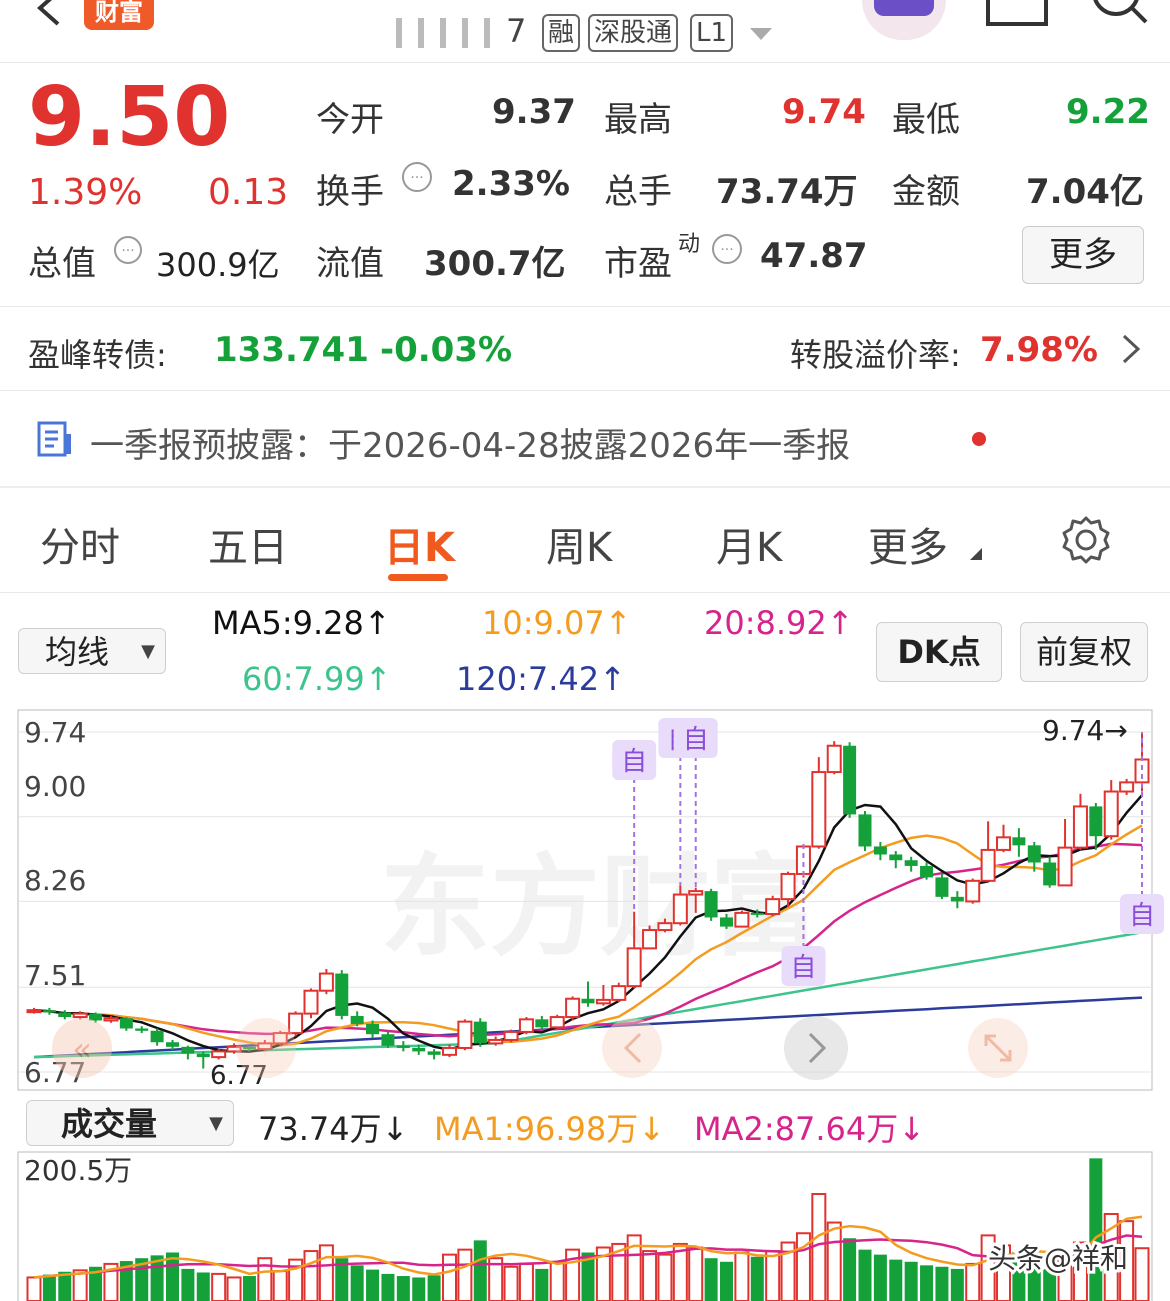 The width and height of the screenshot is (1170, 1301). What do you see at coordinates (1017, 15) in the screenshot?
I see `window-icon` at bounding box center [1017, 15].